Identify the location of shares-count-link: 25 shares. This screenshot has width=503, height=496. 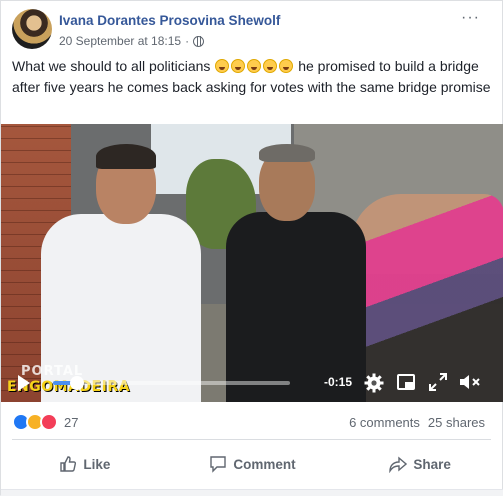
(456, 422).